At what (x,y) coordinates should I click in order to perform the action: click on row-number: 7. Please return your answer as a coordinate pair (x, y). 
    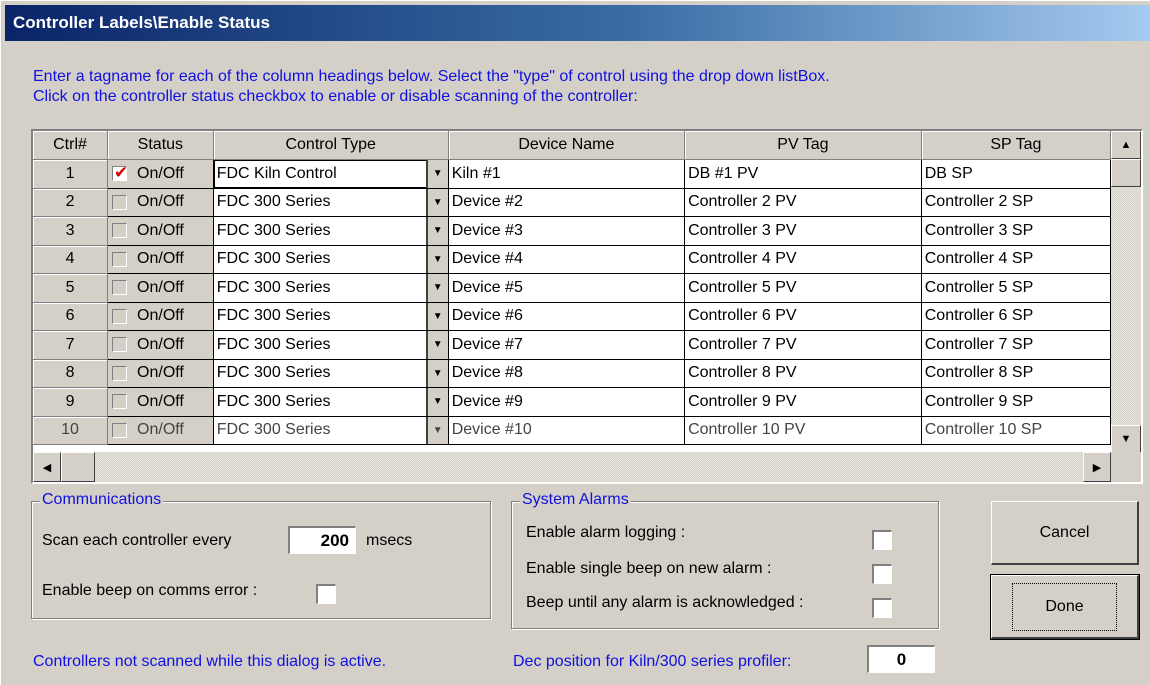
    Looking at the image, I should click on (71, 345).